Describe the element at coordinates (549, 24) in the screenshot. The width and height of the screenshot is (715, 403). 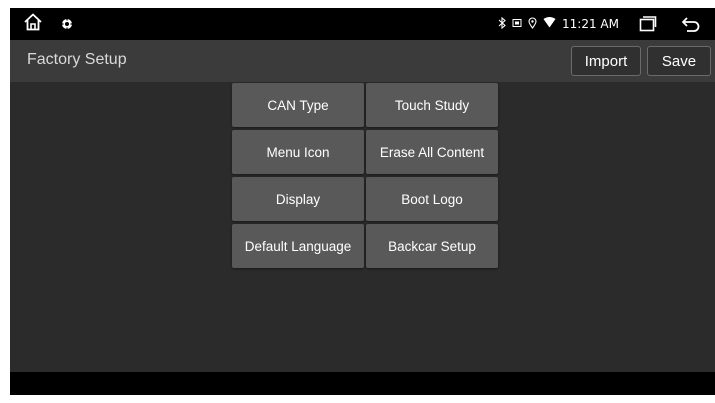
I see `wifi-icon` at that location.